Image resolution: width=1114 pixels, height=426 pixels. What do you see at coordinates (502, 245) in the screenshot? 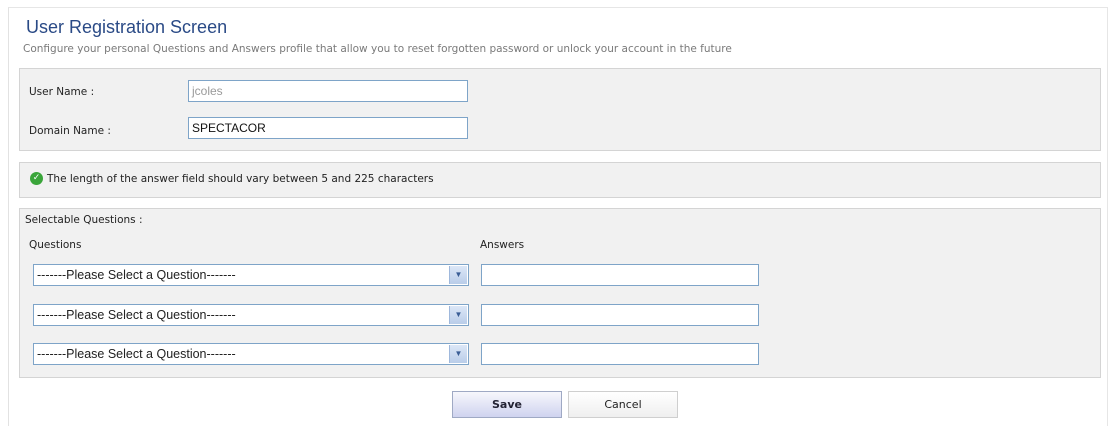
I see `answers-column-header: Answers` at bounding box center [502, 245].